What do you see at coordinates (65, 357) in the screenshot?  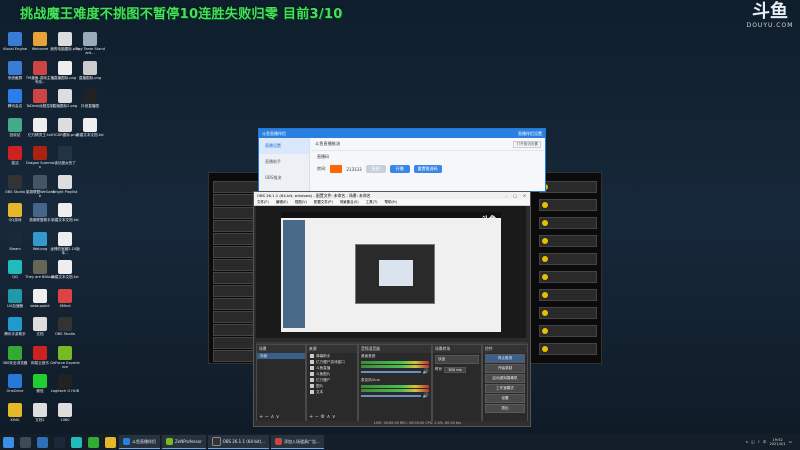 I see `desktop-icon: GeForce Experience` at bounding box center [65, 357].